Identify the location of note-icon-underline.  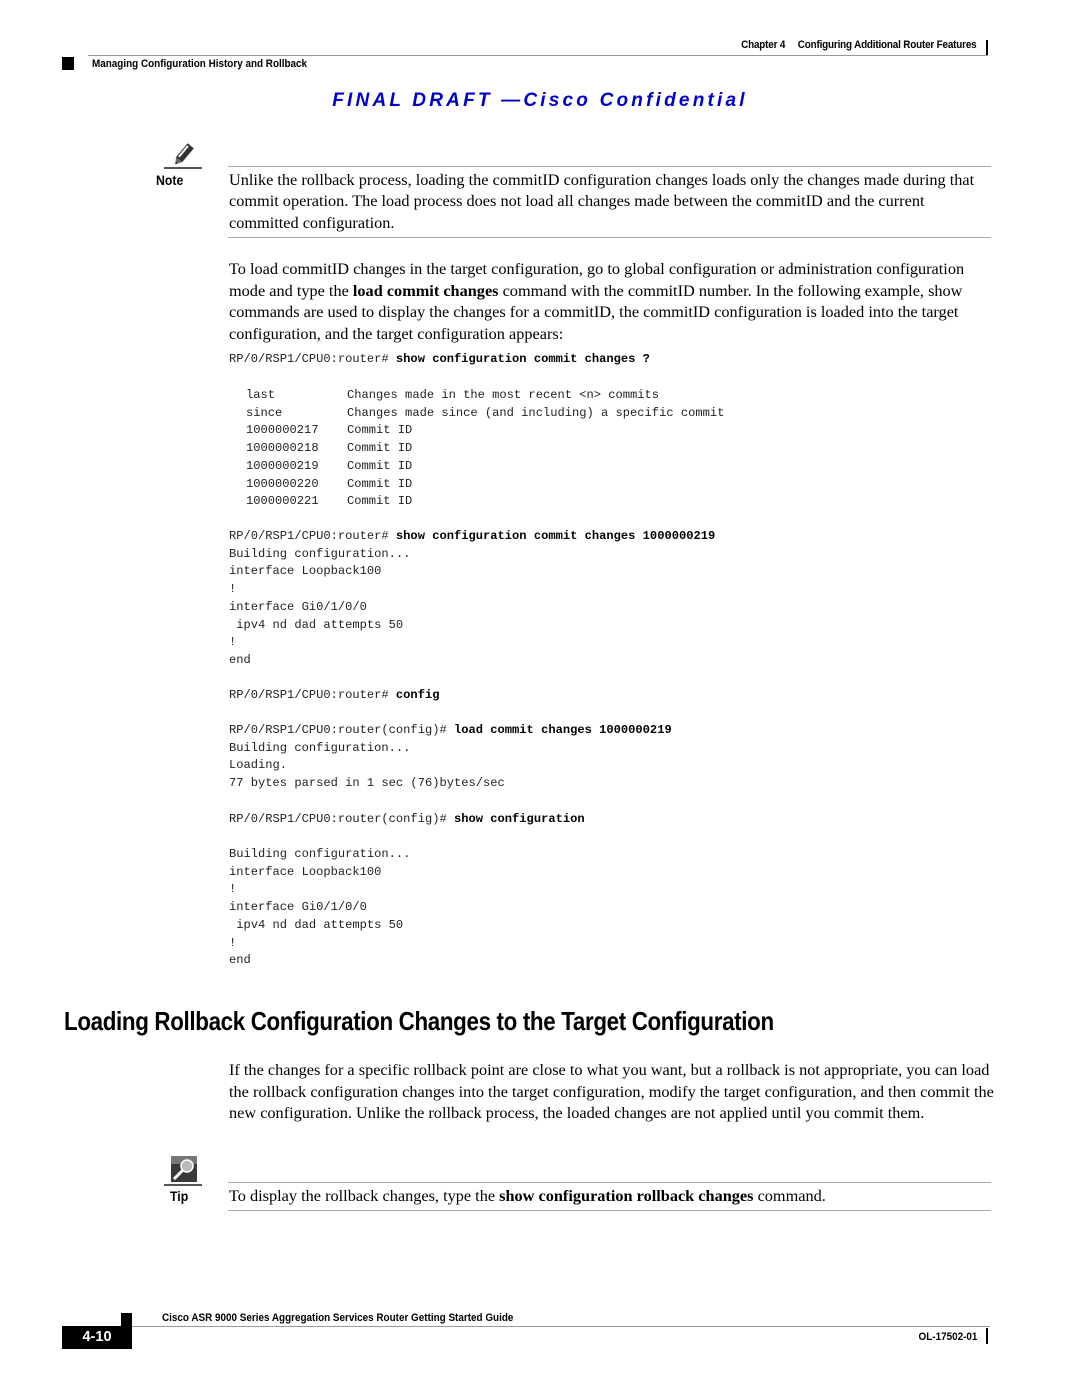
(183, 168).